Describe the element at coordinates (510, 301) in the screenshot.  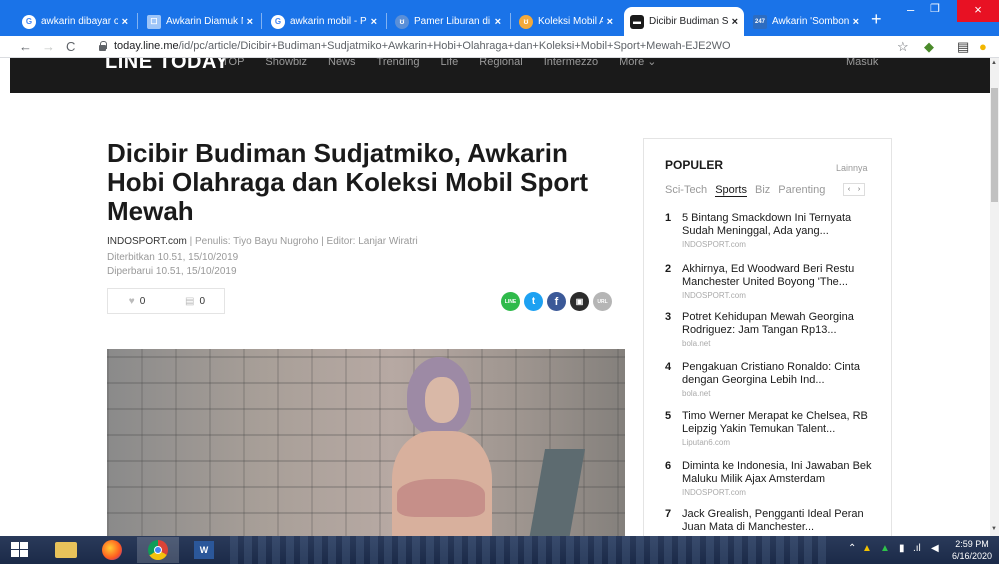
I see `share-line-button: LINE` at that location.